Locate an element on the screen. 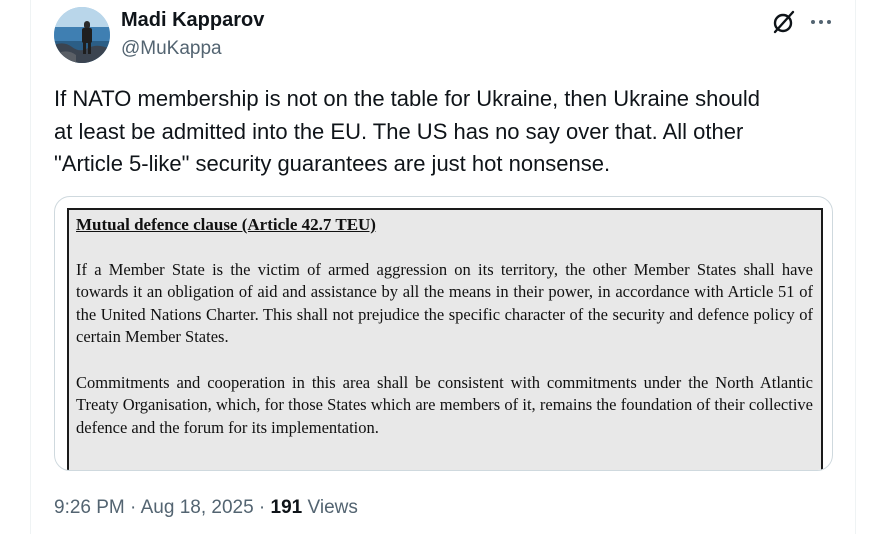  author-handle: @MuKappa is located at coordinates (171, 49).